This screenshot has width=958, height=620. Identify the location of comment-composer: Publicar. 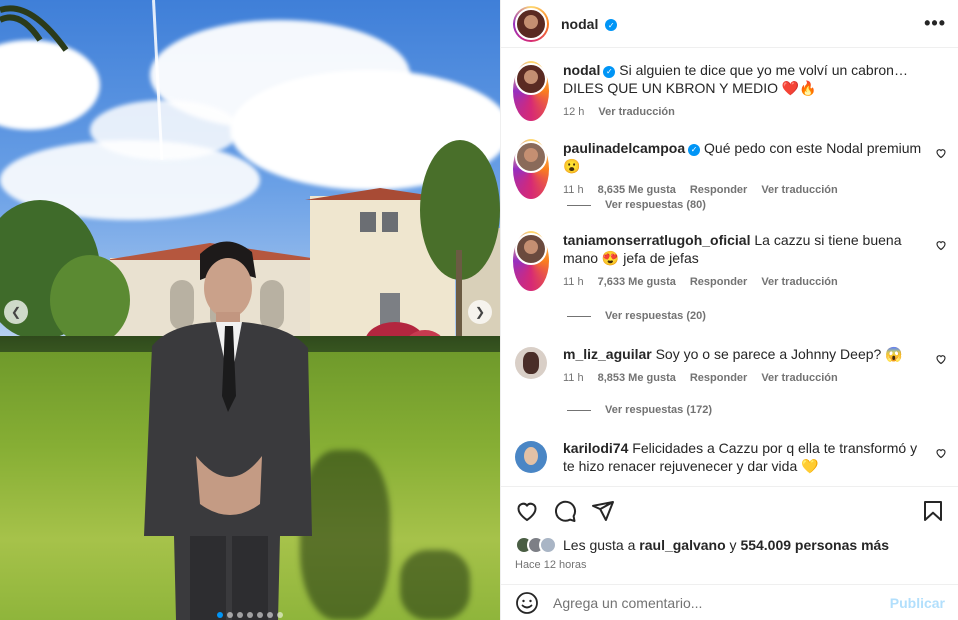
(729, 602).